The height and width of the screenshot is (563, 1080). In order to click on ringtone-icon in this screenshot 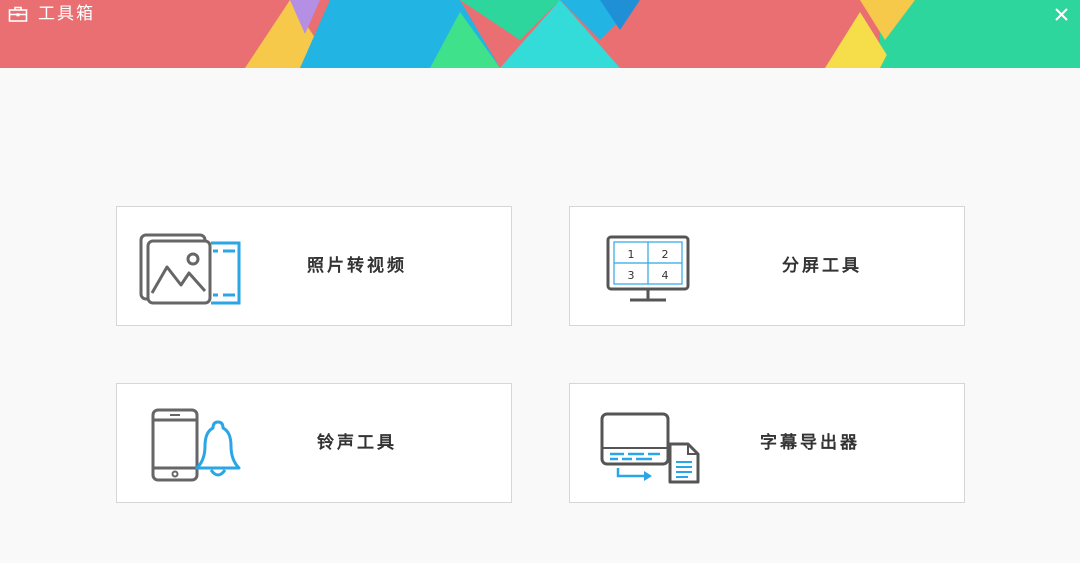, I will do `click(196, 445)`.